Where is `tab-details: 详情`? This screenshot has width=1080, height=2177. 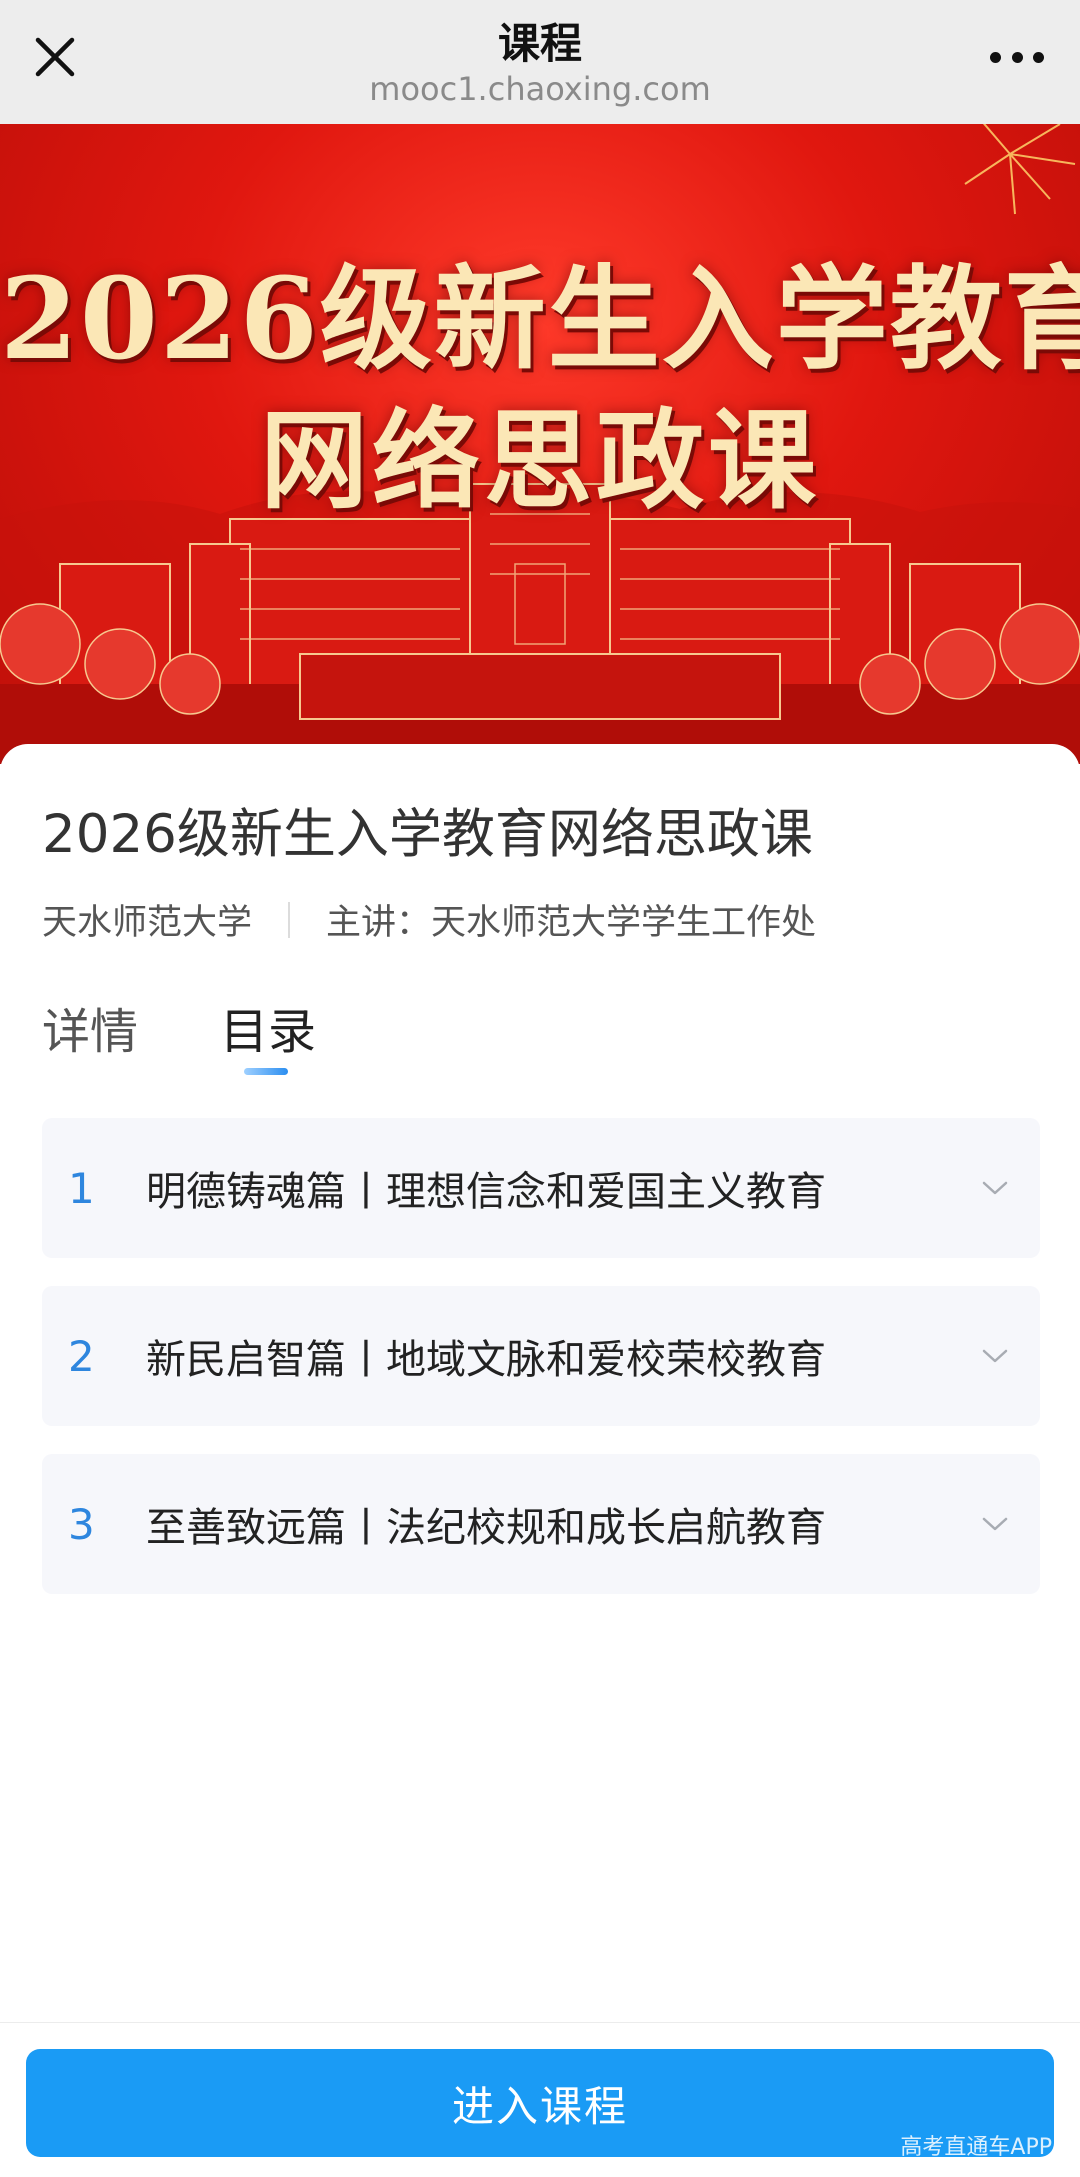 tab-details: 详情 is located at coordinates (90, 1027).